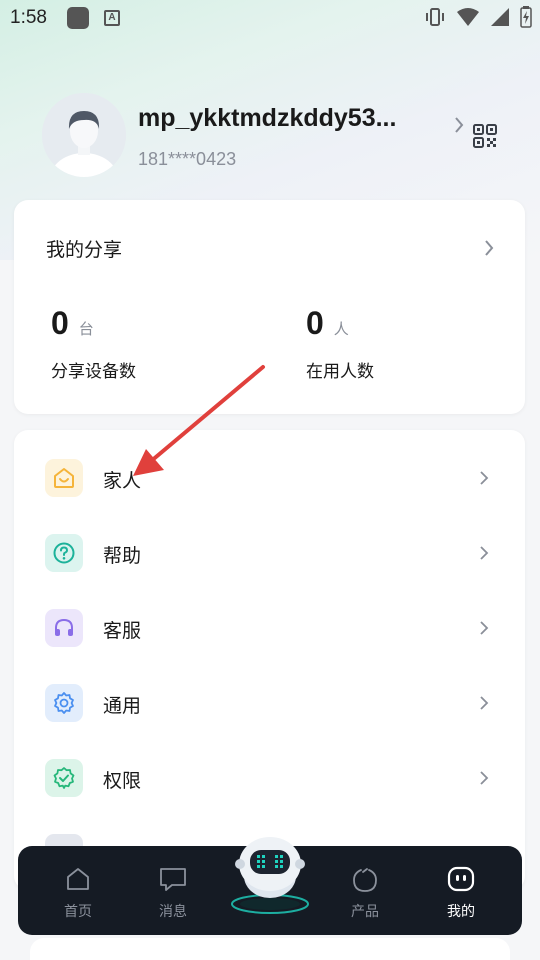 Image resolution: width=540 pixels, height=960 pixels. What do you see at coordinates (435, 17) in the screenshot?
I see `vibrate-icon` at bounding box center [435, 17].